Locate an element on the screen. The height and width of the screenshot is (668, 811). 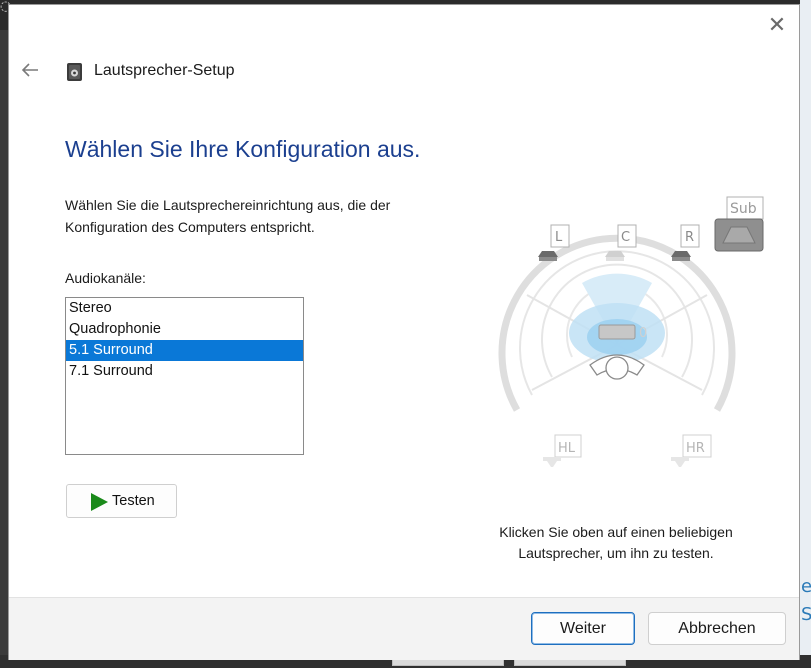
window-title: Lautsprecher-Setup is located at coordinates (164, 70).